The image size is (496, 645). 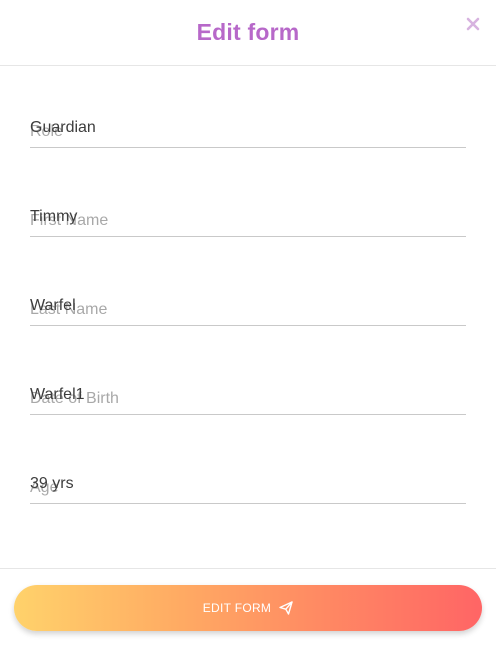 I want to click on last-name-field: Last Name Warfel, so click(x=248, y=327).